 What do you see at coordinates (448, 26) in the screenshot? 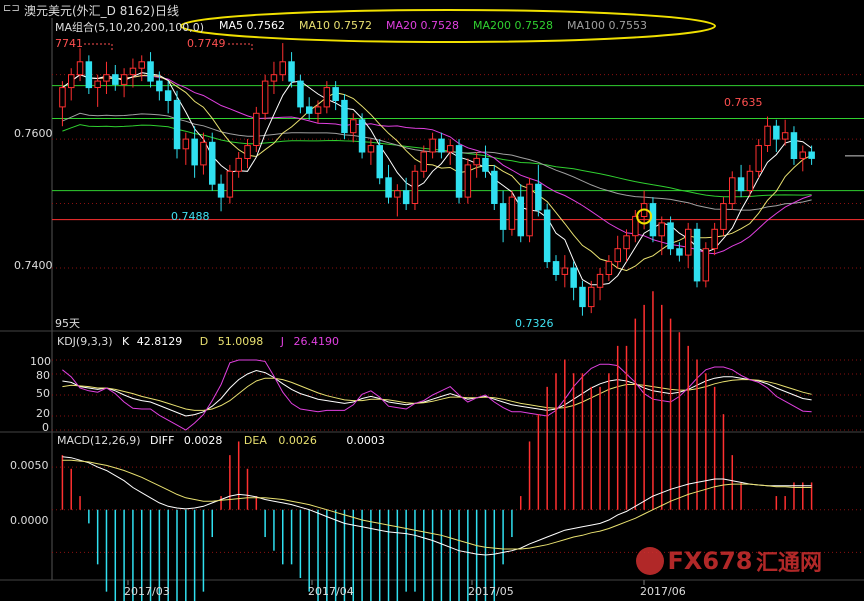
I see `ma-highlight-ellipse` at bounding box center [448, 26].